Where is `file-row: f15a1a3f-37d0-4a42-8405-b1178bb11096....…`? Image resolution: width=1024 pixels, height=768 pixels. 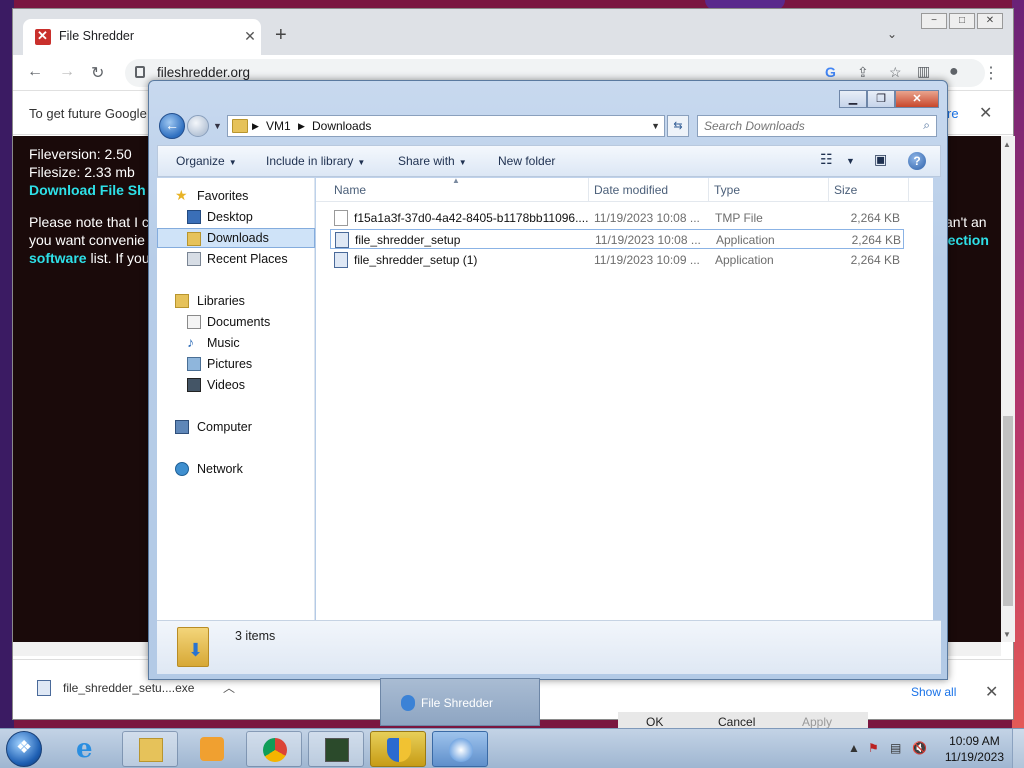 file-row: f15a1a3f-37d0-4a42-8405-b1178bb11096....… is located at coordinates (617, 218).